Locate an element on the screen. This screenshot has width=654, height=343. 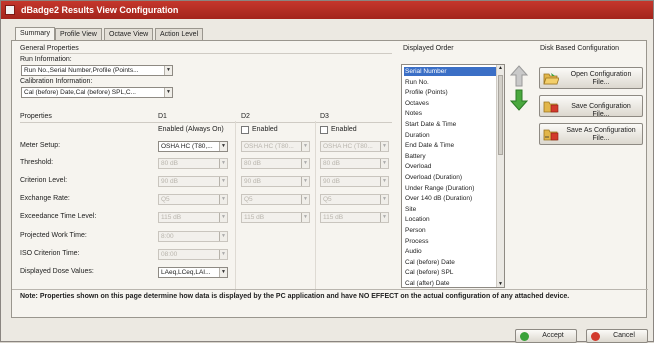
property-select: OSHA HC (T80,... ▼ is located at coordinates (193, 146).